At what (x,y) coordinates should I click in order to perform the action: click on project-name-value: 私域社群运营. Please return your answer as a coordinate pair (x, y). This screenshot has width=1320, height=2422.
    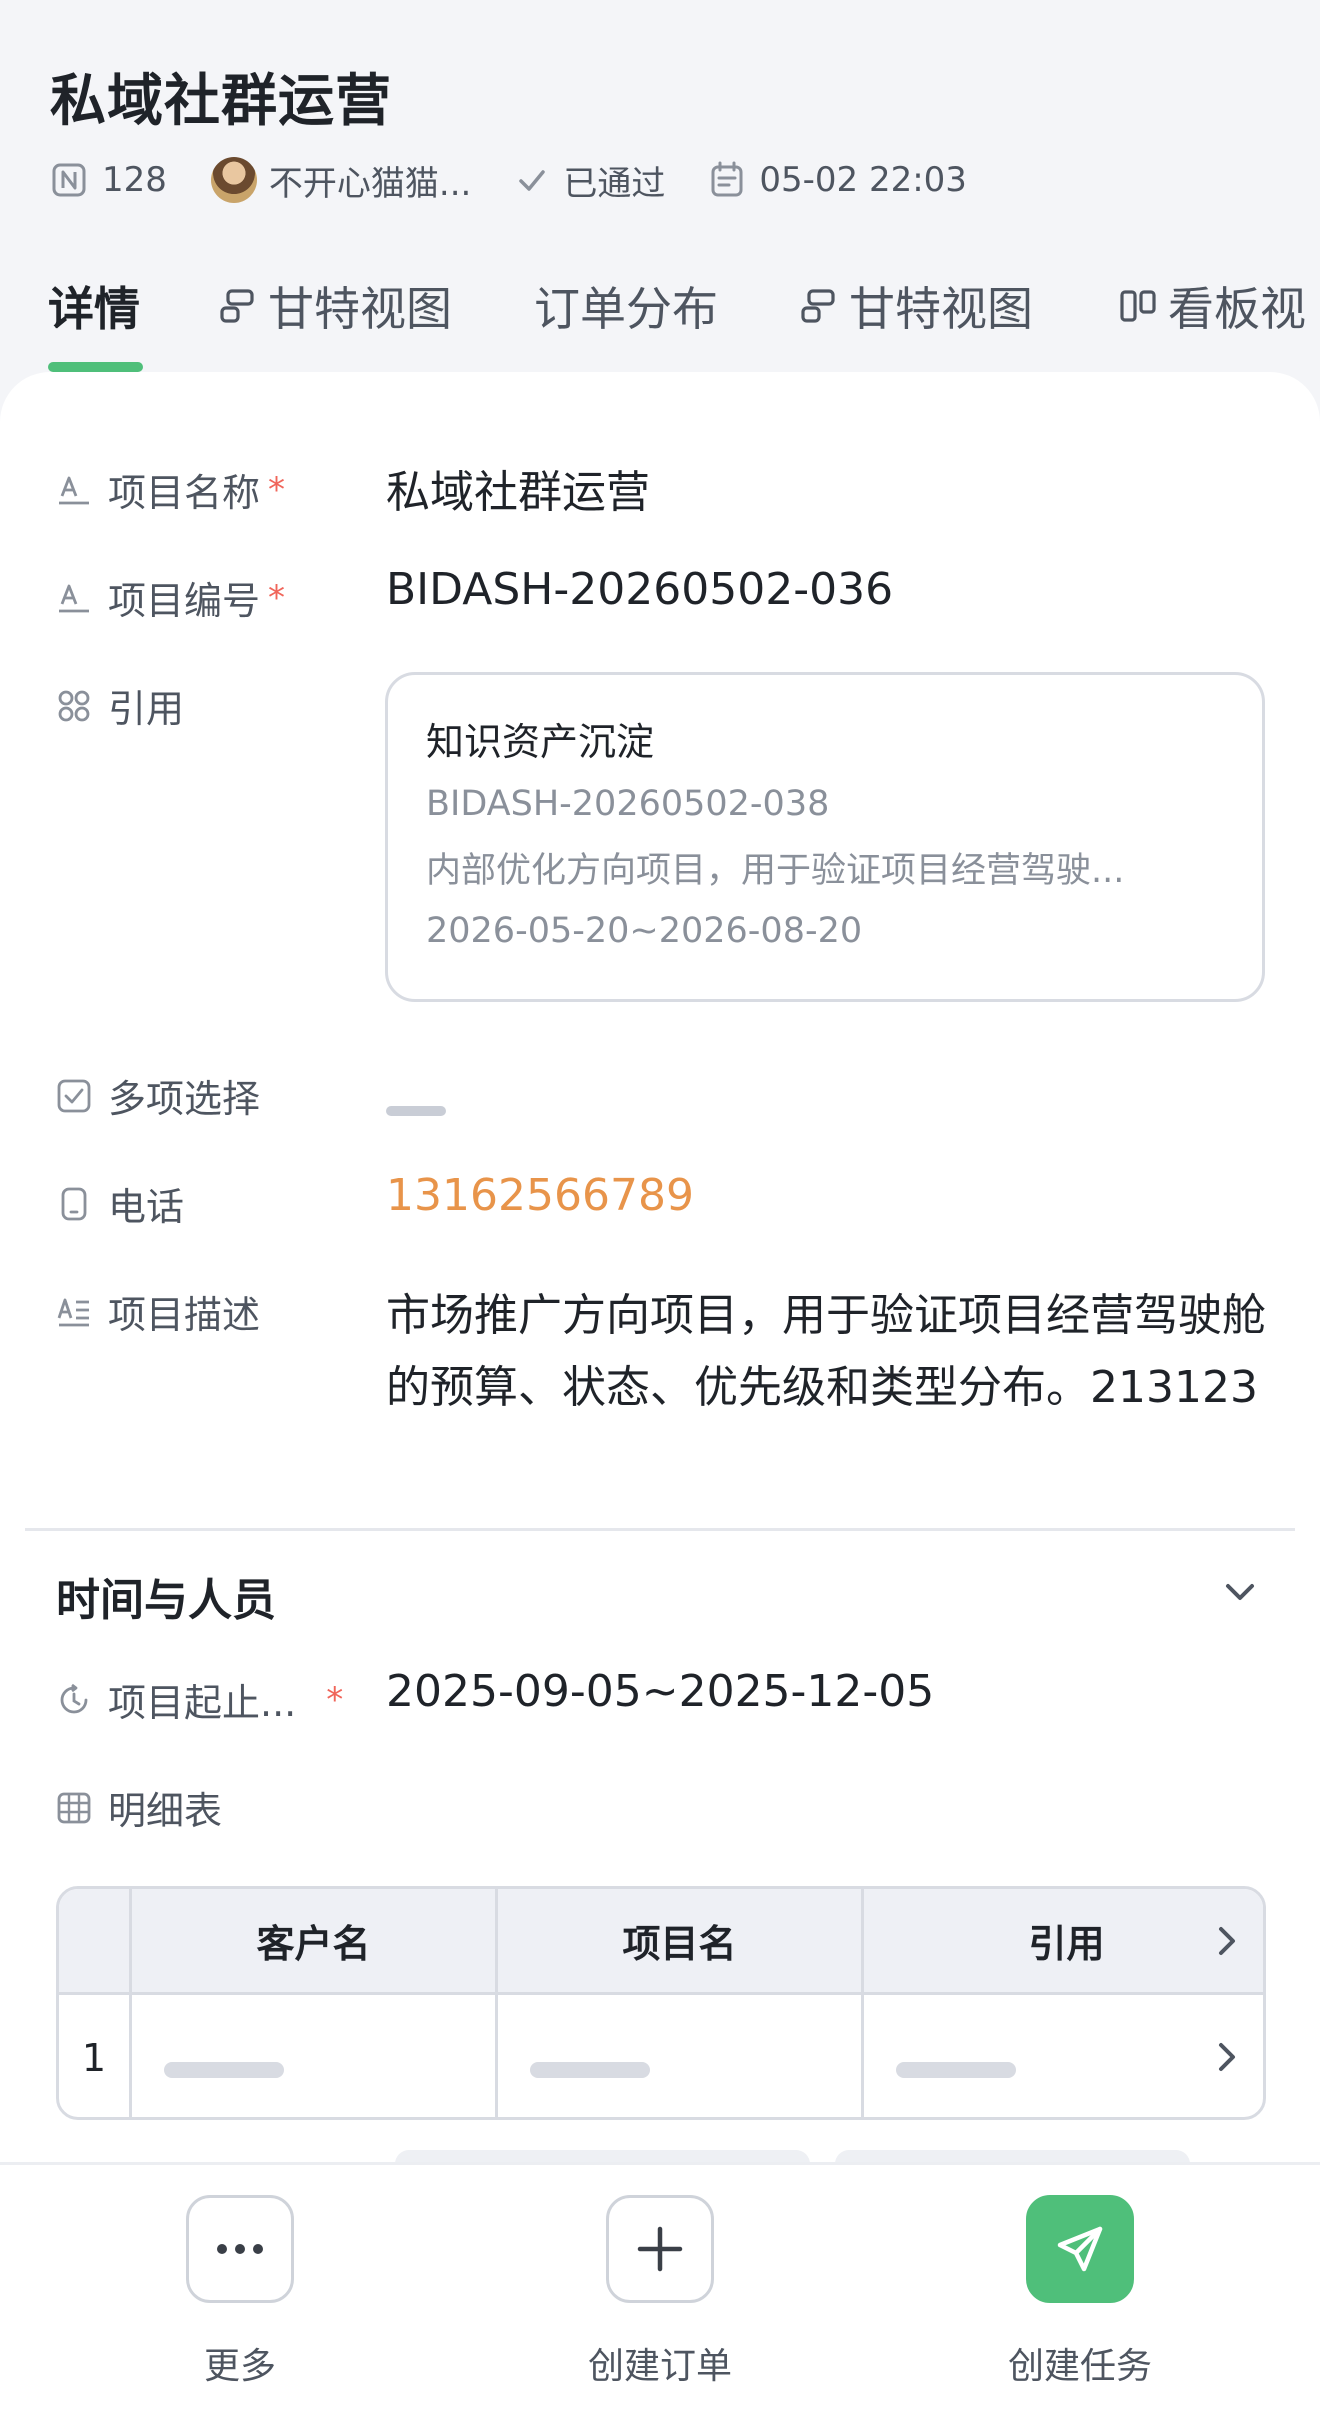
    Looking at the image, I should click on (518, 488).